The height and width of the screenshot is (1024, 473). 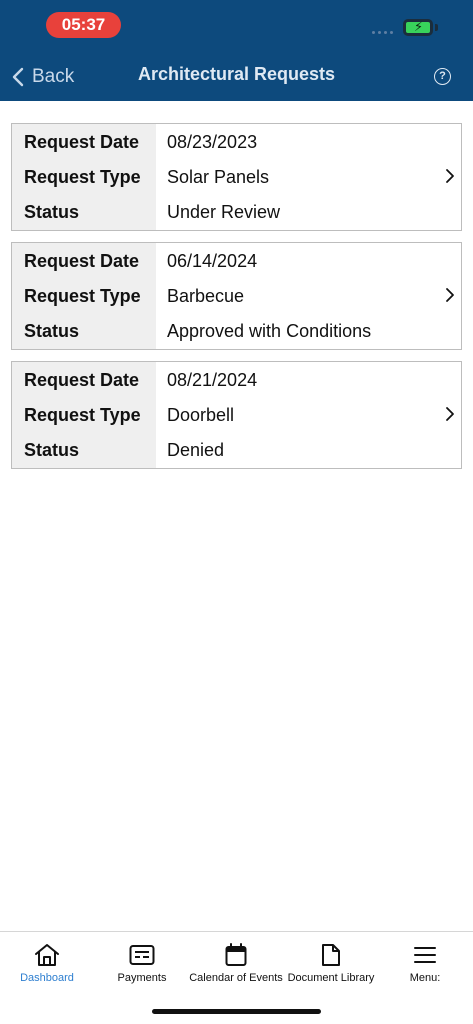 I want to click on request-type-value: Doorbell, so click(x=201, y=415).